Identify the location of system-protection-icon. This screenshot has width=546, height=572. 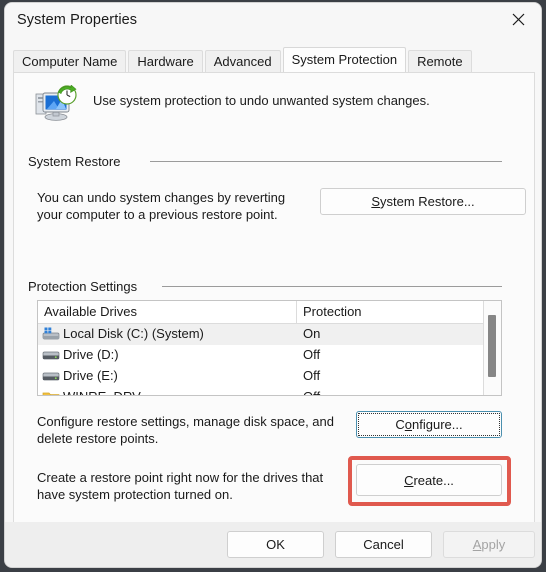
(56, 104).